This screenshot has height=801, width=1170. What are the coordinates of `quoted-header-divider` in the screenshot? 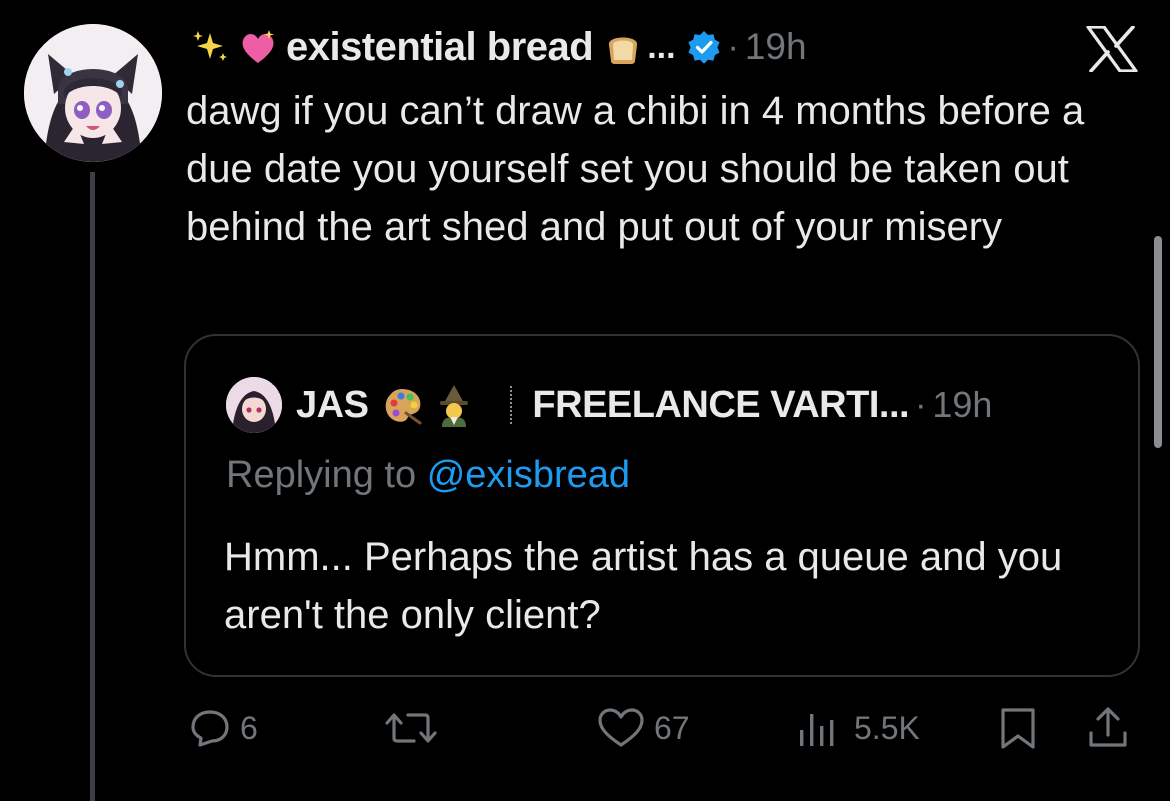 It's located at (511, 405).